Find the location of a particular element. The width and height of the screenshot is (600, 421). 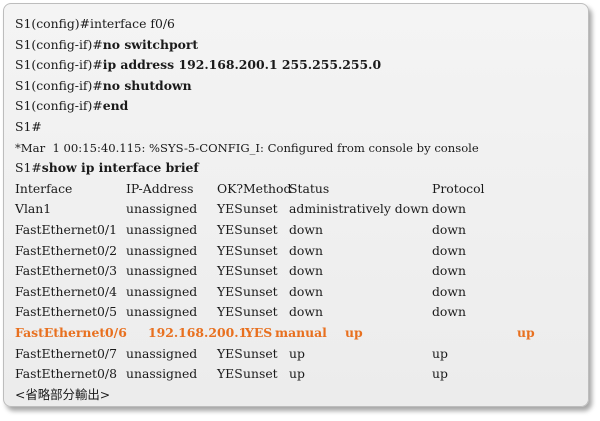

cell-interface: Vlan1 is located at coordinates (33, 209).